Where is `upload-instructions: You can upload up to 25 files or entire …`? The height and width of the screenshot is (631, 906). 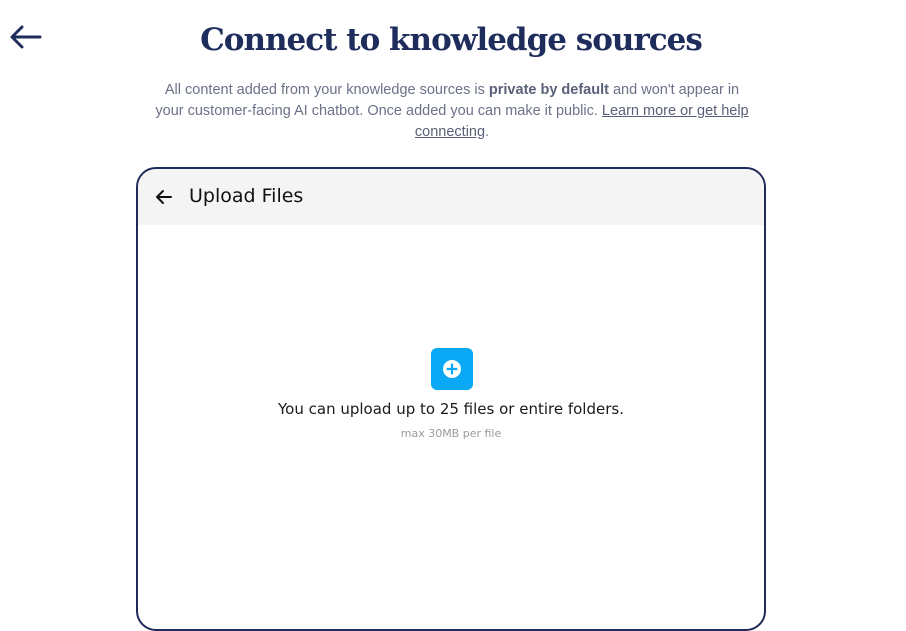
upload-instructions: You can upload up to 25 files or entire … is located at coordinates (451, 409).